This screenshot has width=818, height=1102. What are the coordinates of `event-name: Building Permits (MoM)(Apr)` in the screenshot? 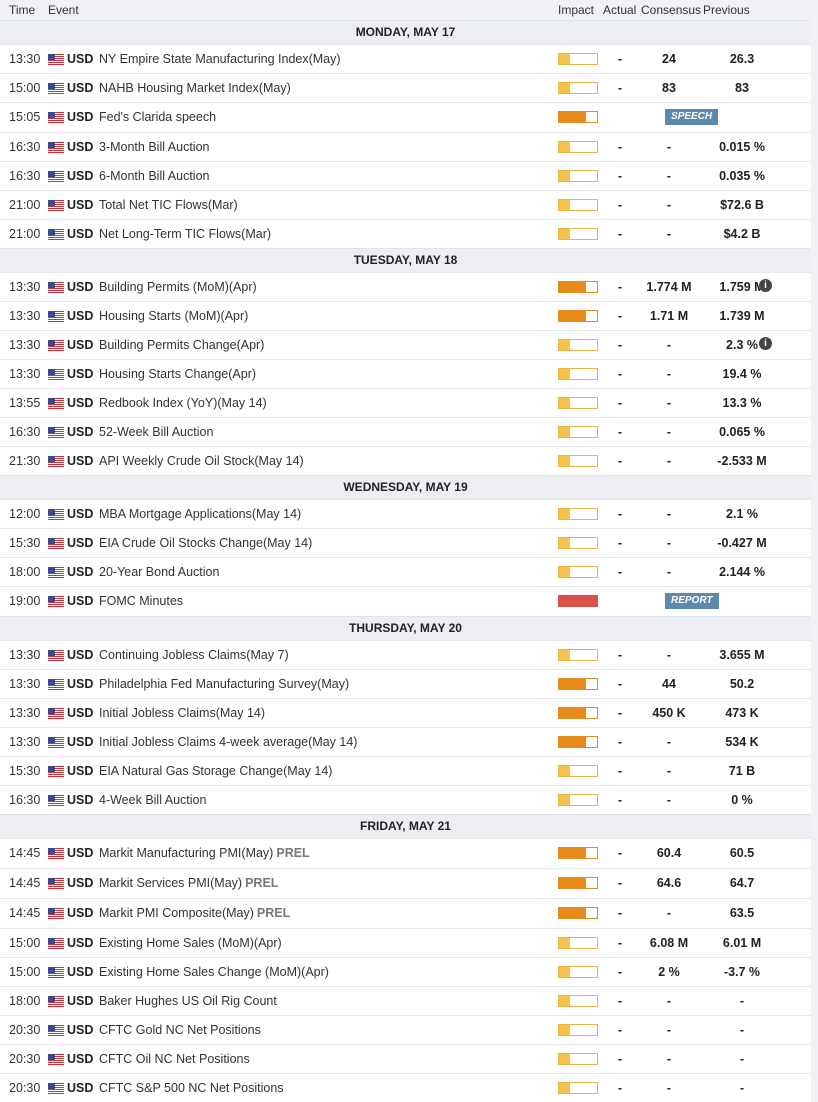 It's located at (178, 287).